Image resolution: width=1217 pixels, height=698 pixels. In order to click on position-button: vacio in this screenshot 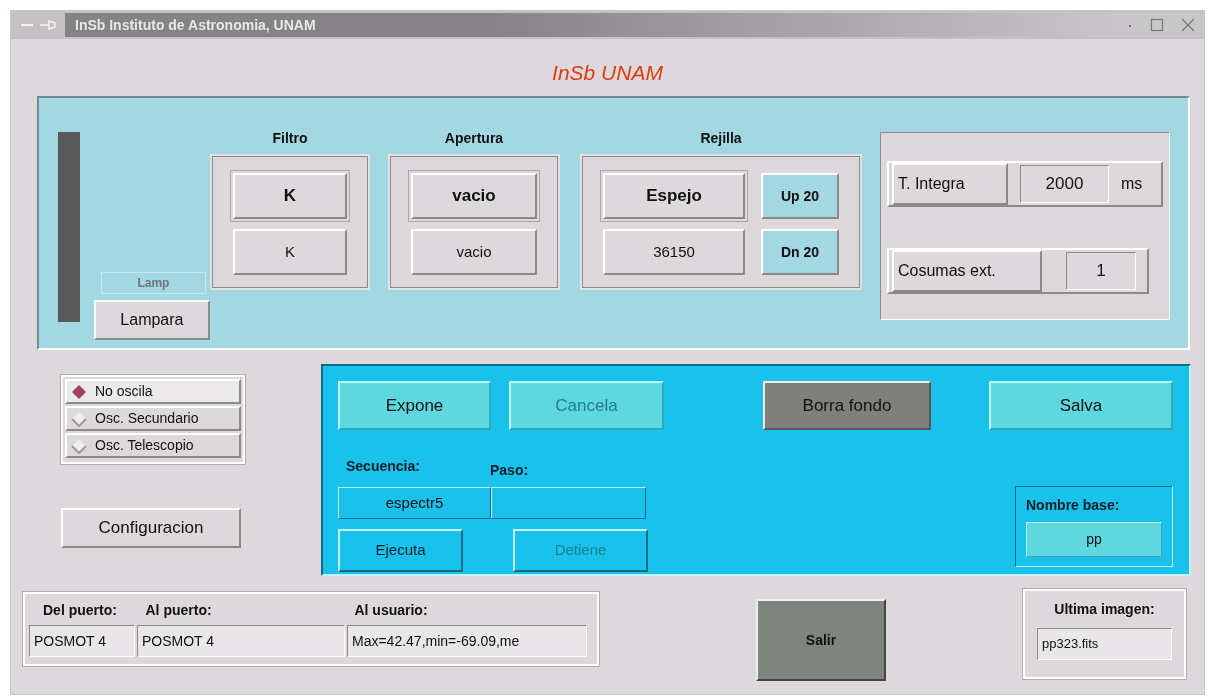, I will do `click(474, 252)`.